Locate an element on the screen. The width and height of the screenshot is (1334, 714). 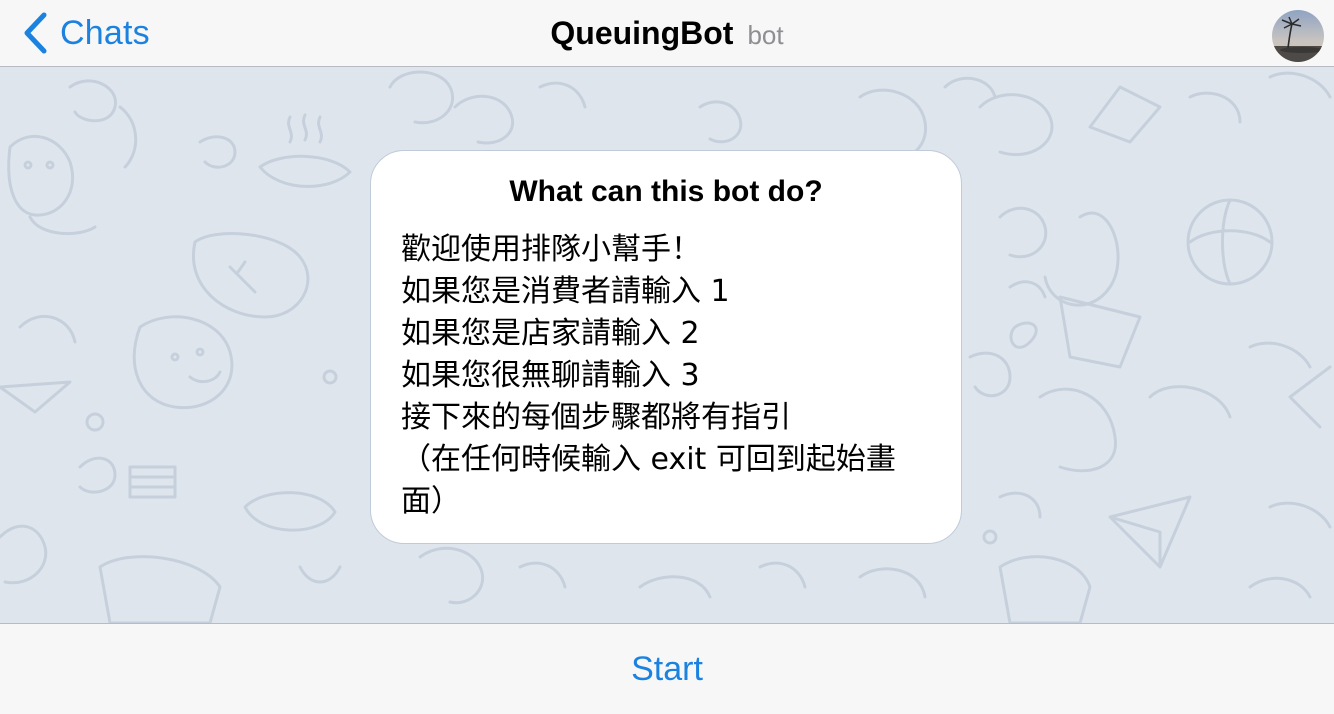
chat-title: QueuingBot is located at coordinates (642, 32).